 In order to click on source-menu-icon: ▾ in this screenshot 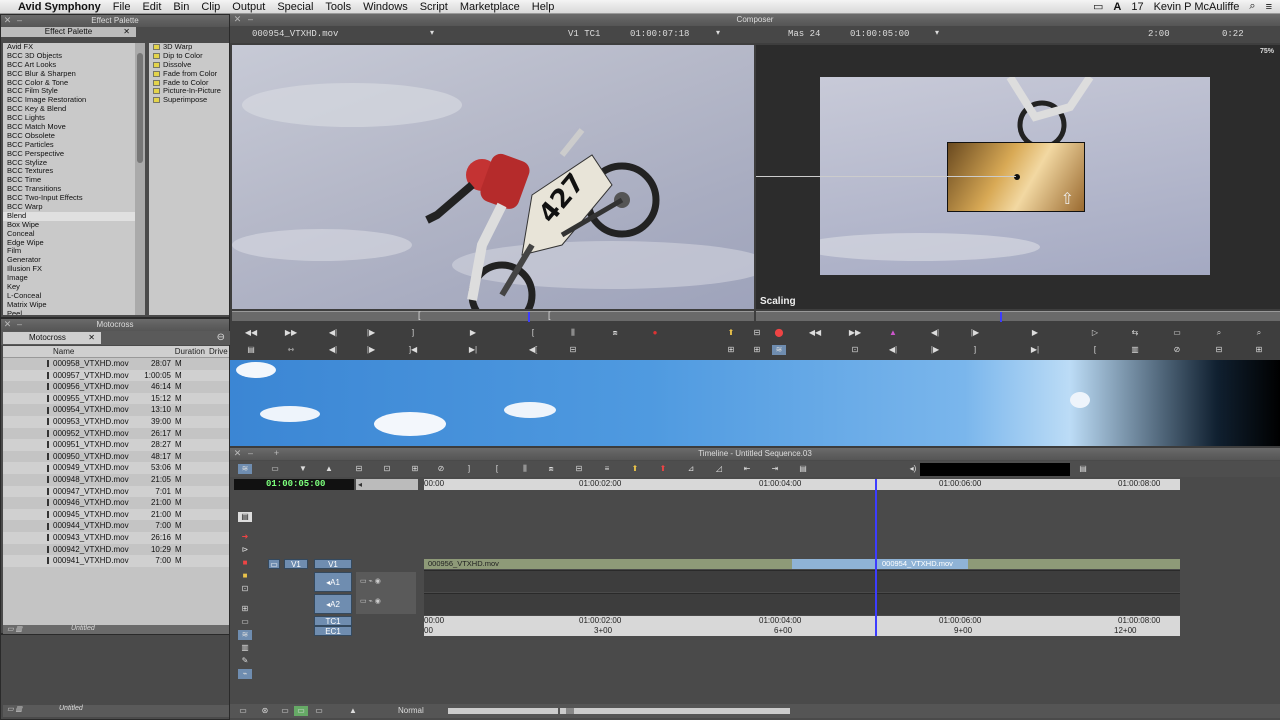, I will do `click(432, 32)`.